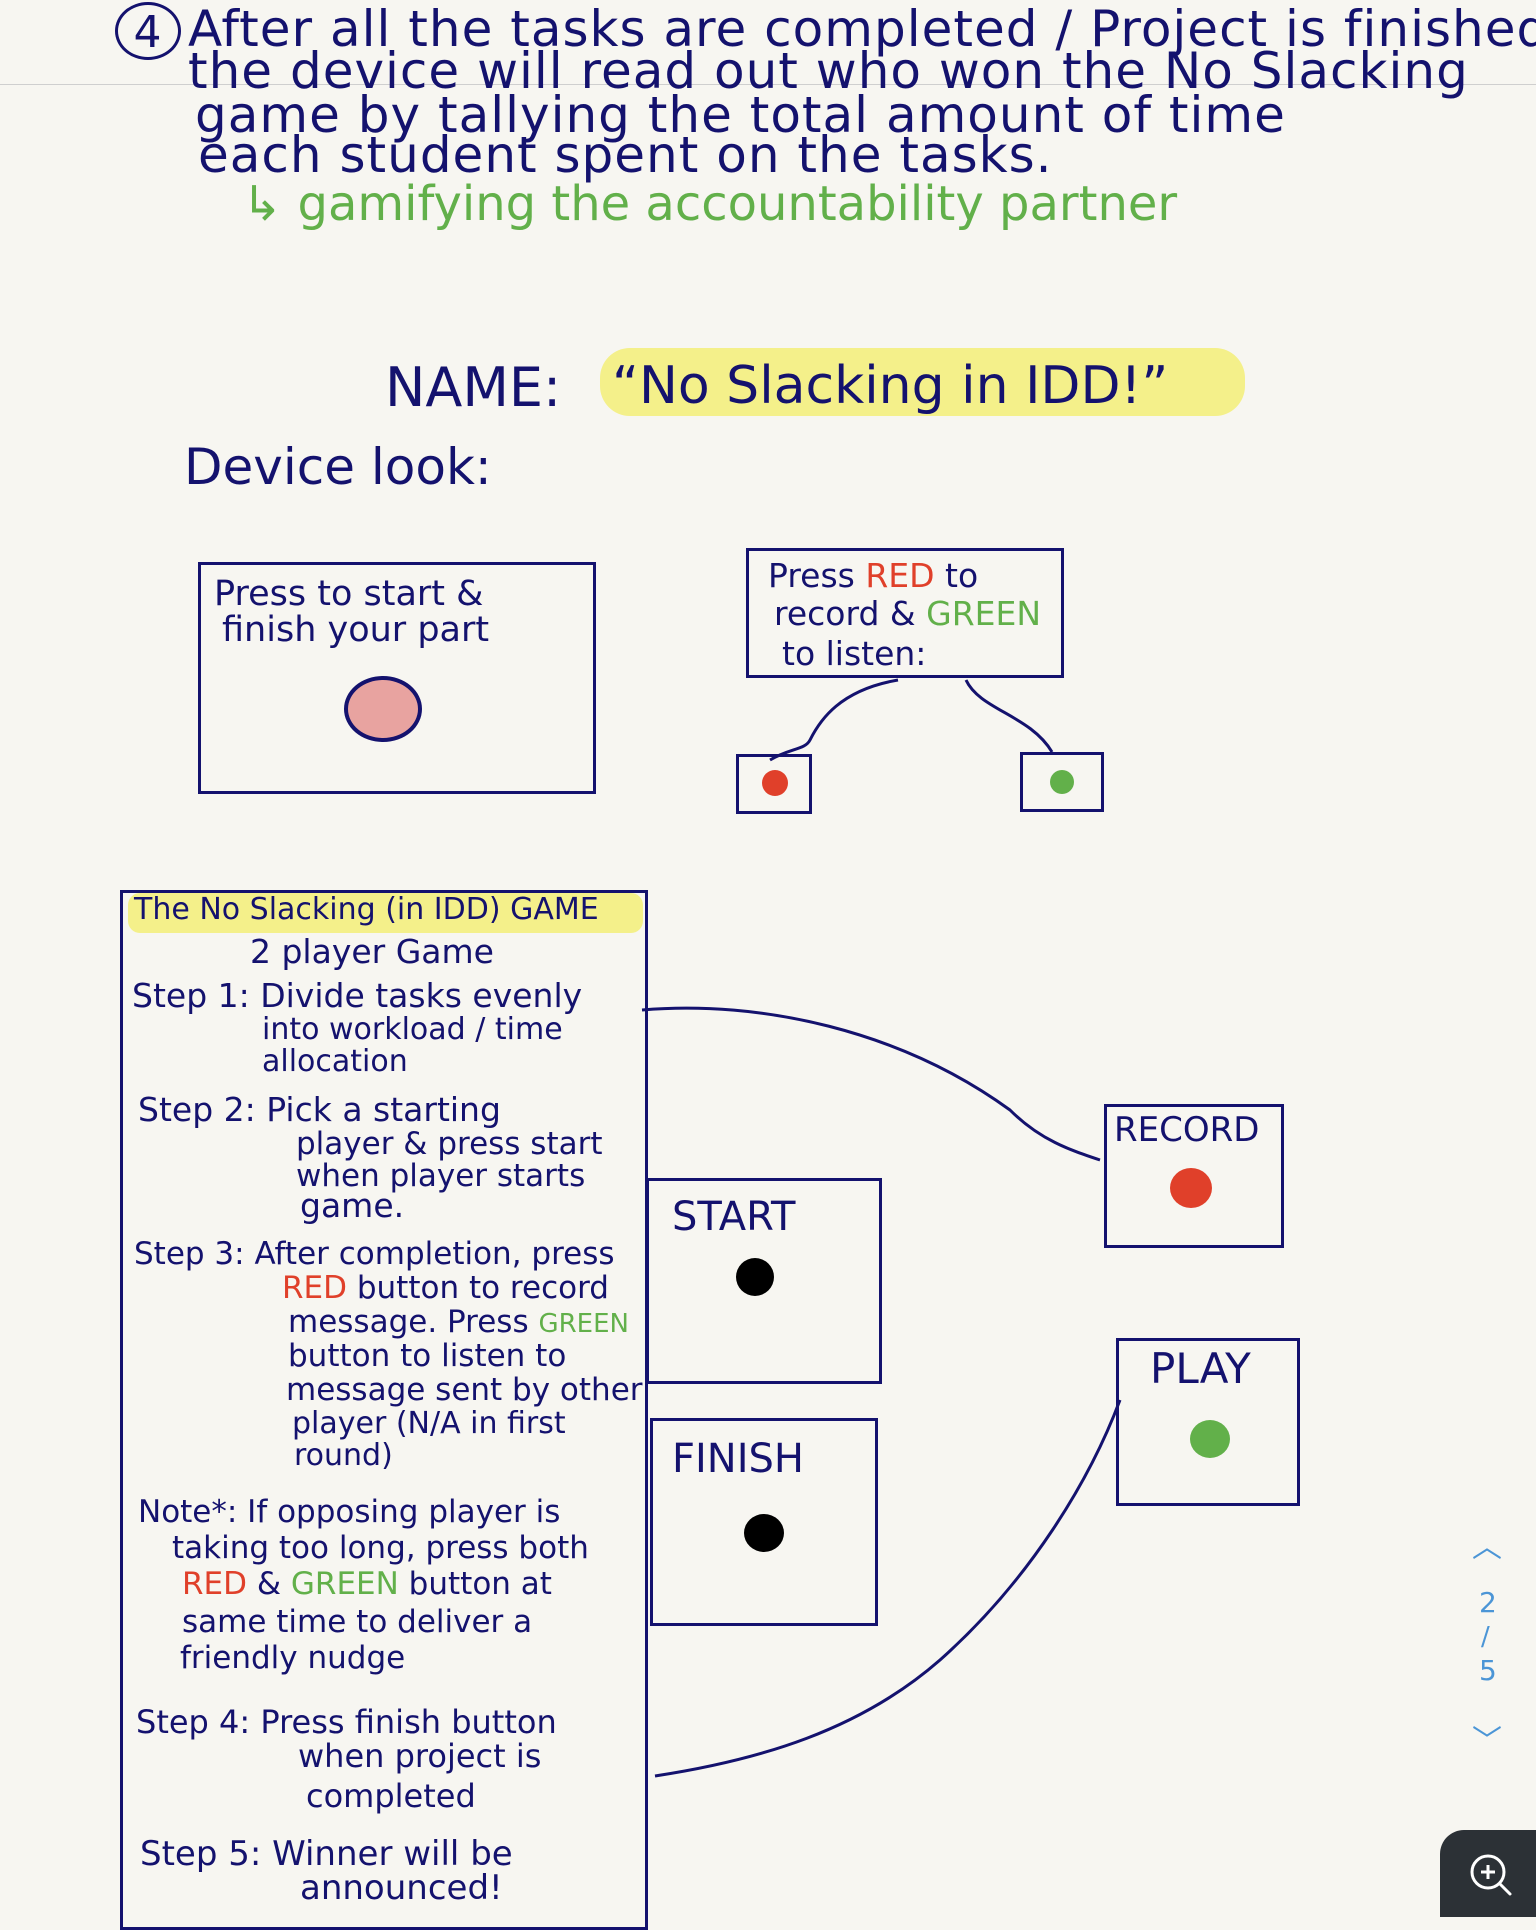 This screenshot has width=1536, height=1930. I want to click on connector-to-green, so click(1009, 716).